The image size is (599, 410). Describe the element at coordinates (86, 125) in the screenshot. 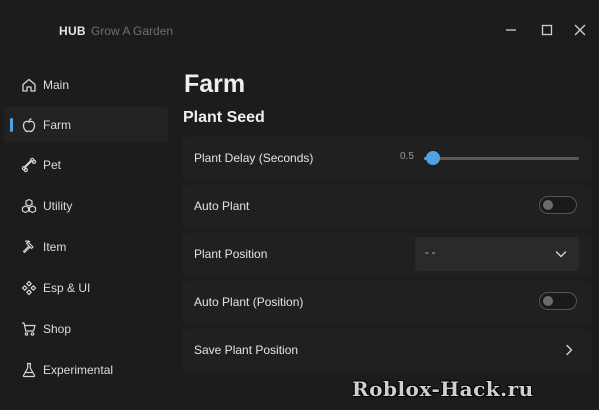

I see `sidebar-item-farm: Farm` at that location.